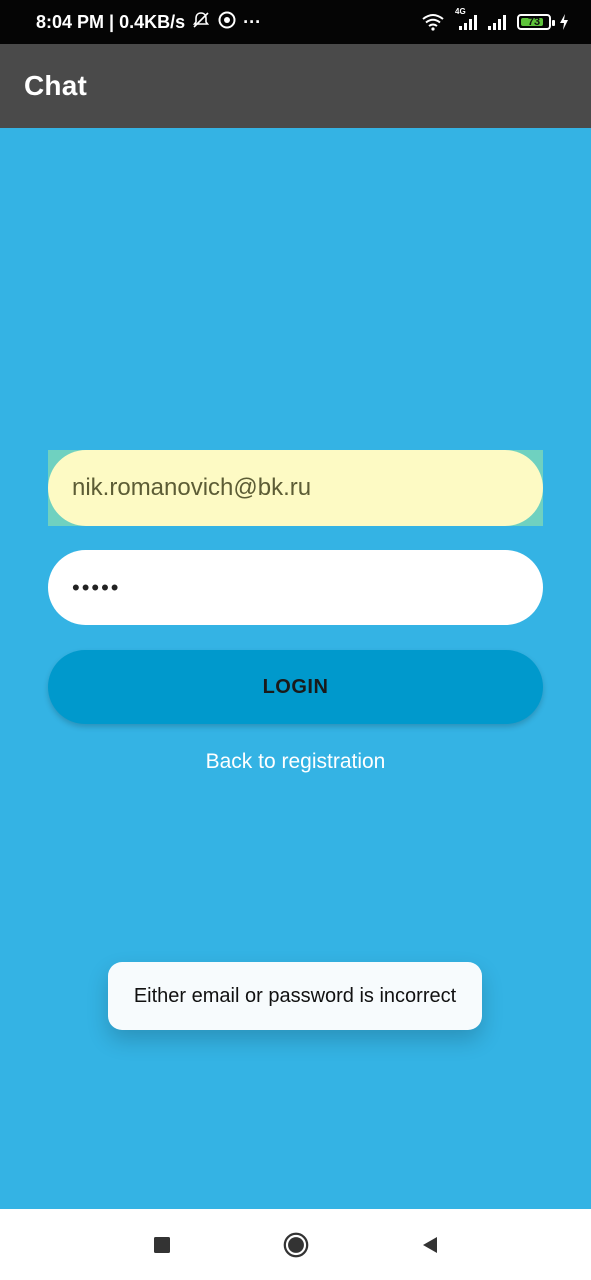  Describe the element at coordinates (295, 22) in the screenshot. I see `status-bar: 8:04 PM | 0.4KB/s ··· 4G 73` at that location.